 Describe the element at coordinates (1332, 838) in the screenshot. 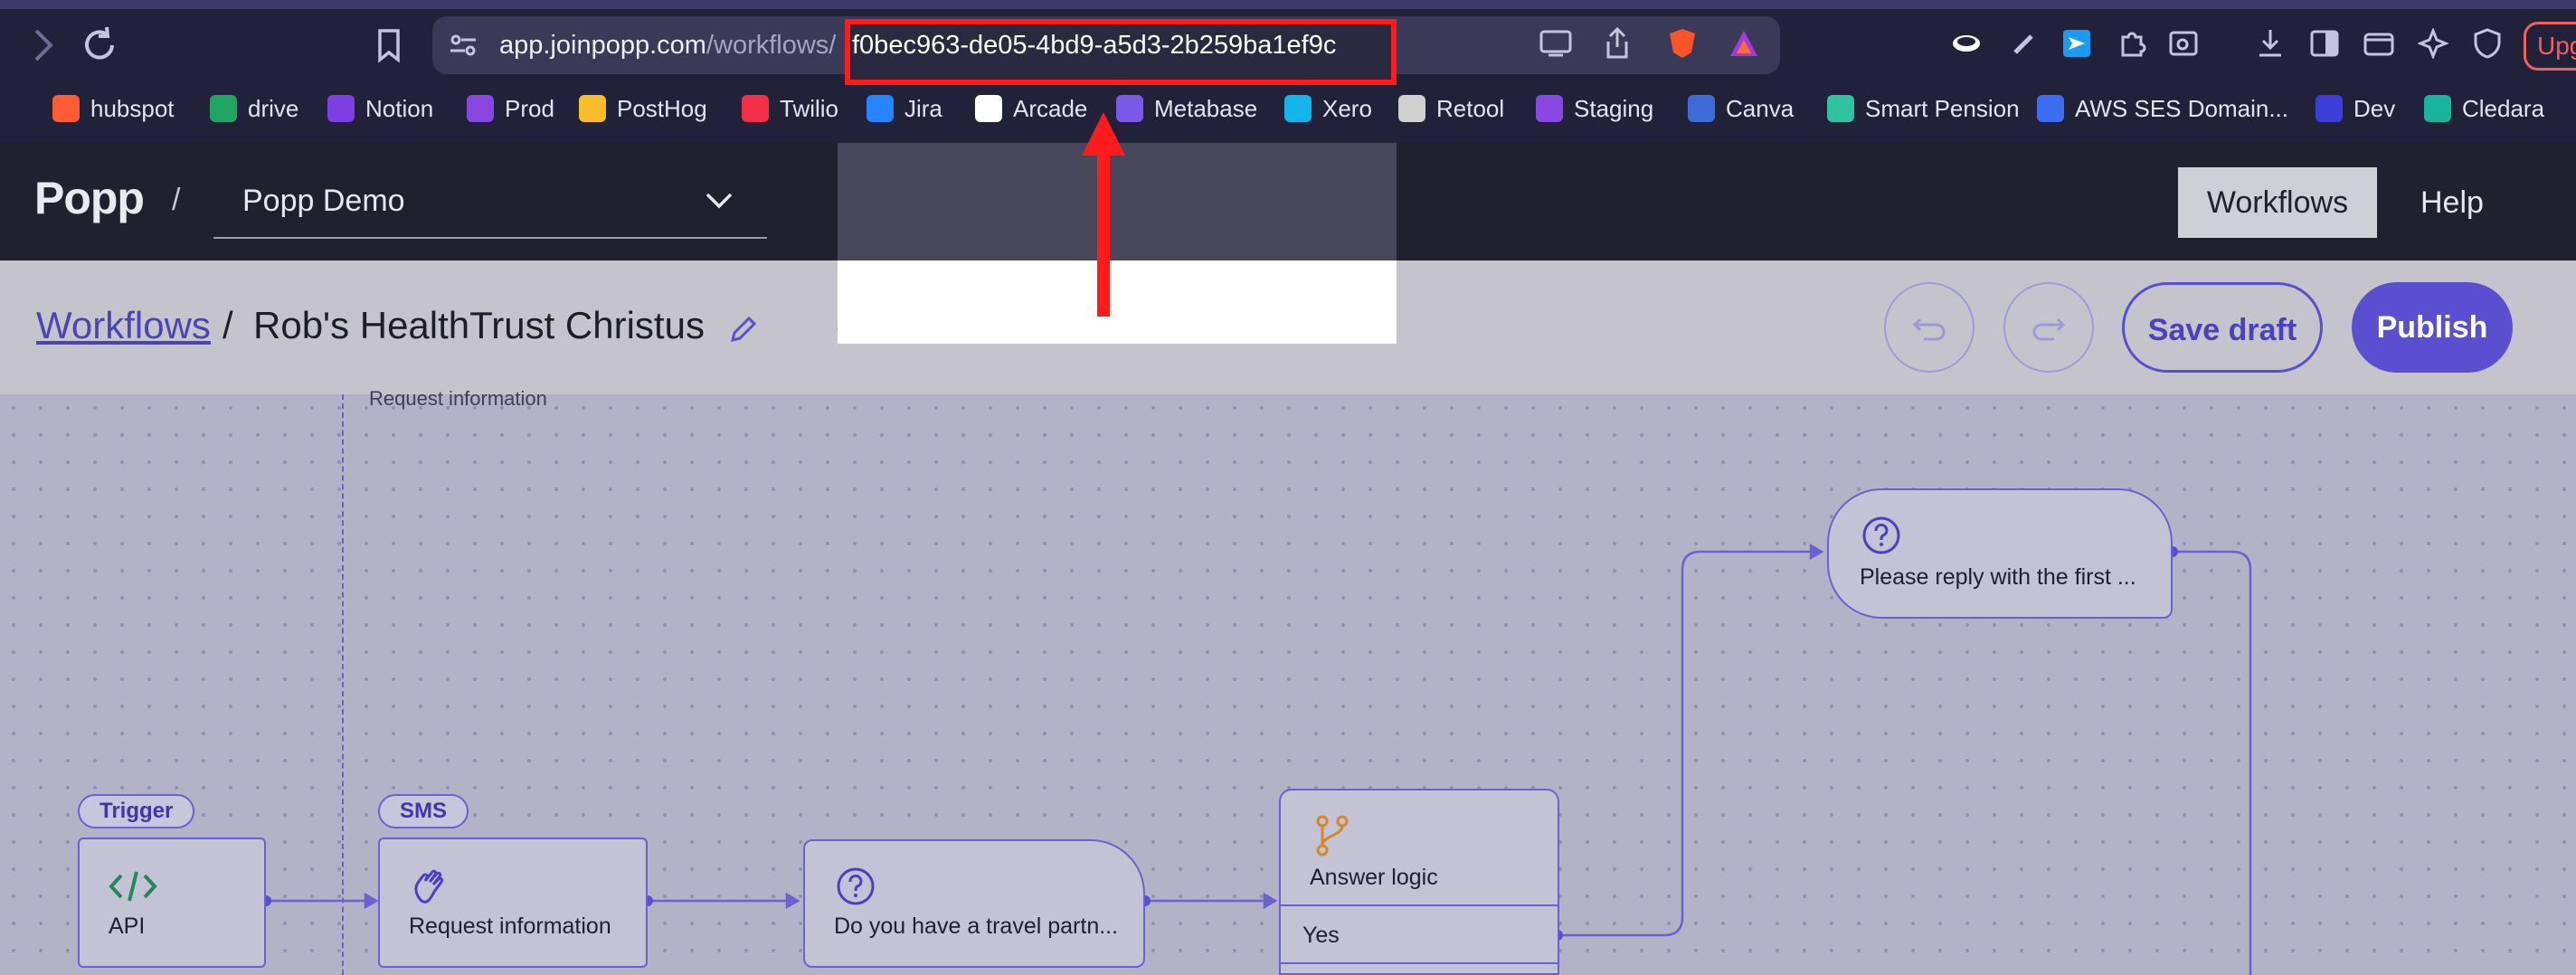

I see `branch-icon` at that location.